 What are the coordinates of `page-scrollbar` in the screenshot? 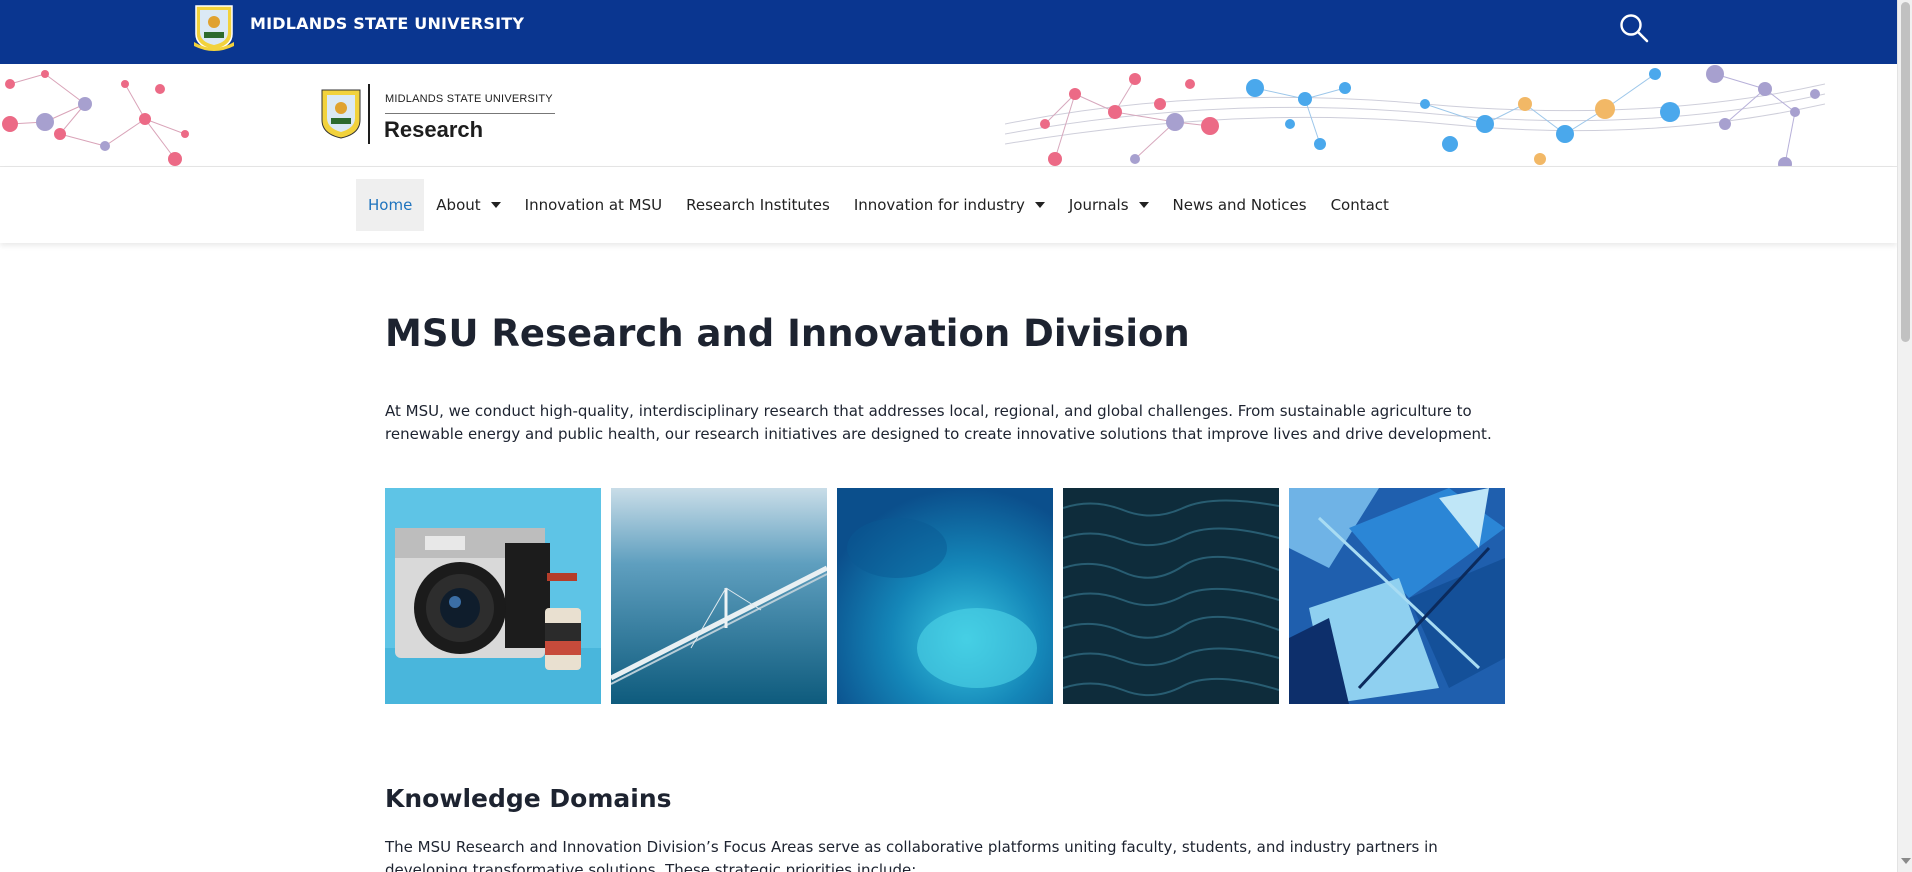 It's located at (1904, 436).